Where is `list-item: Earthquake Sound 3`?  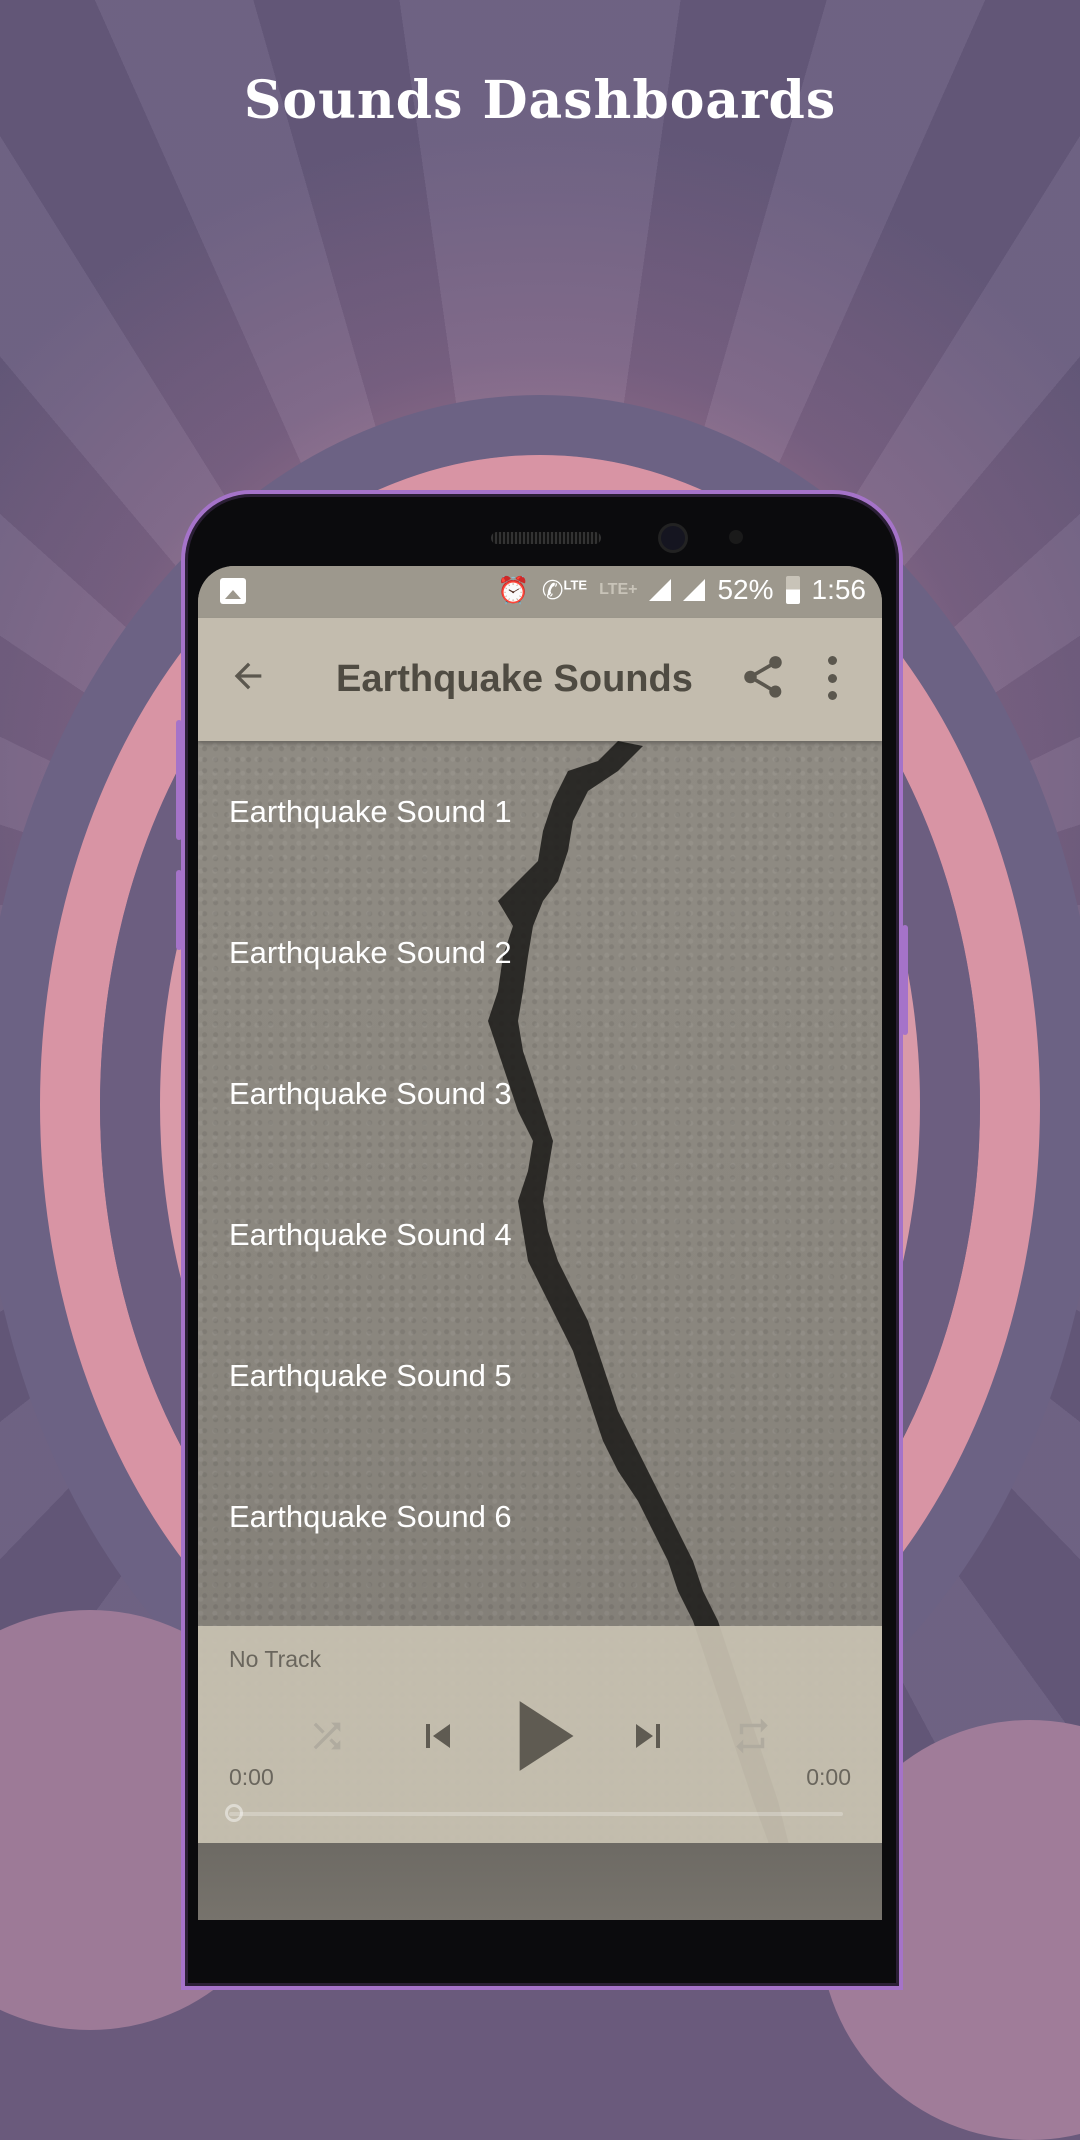
list-item: Earthquake Sound 3 is located at coordinates (540, 1093).